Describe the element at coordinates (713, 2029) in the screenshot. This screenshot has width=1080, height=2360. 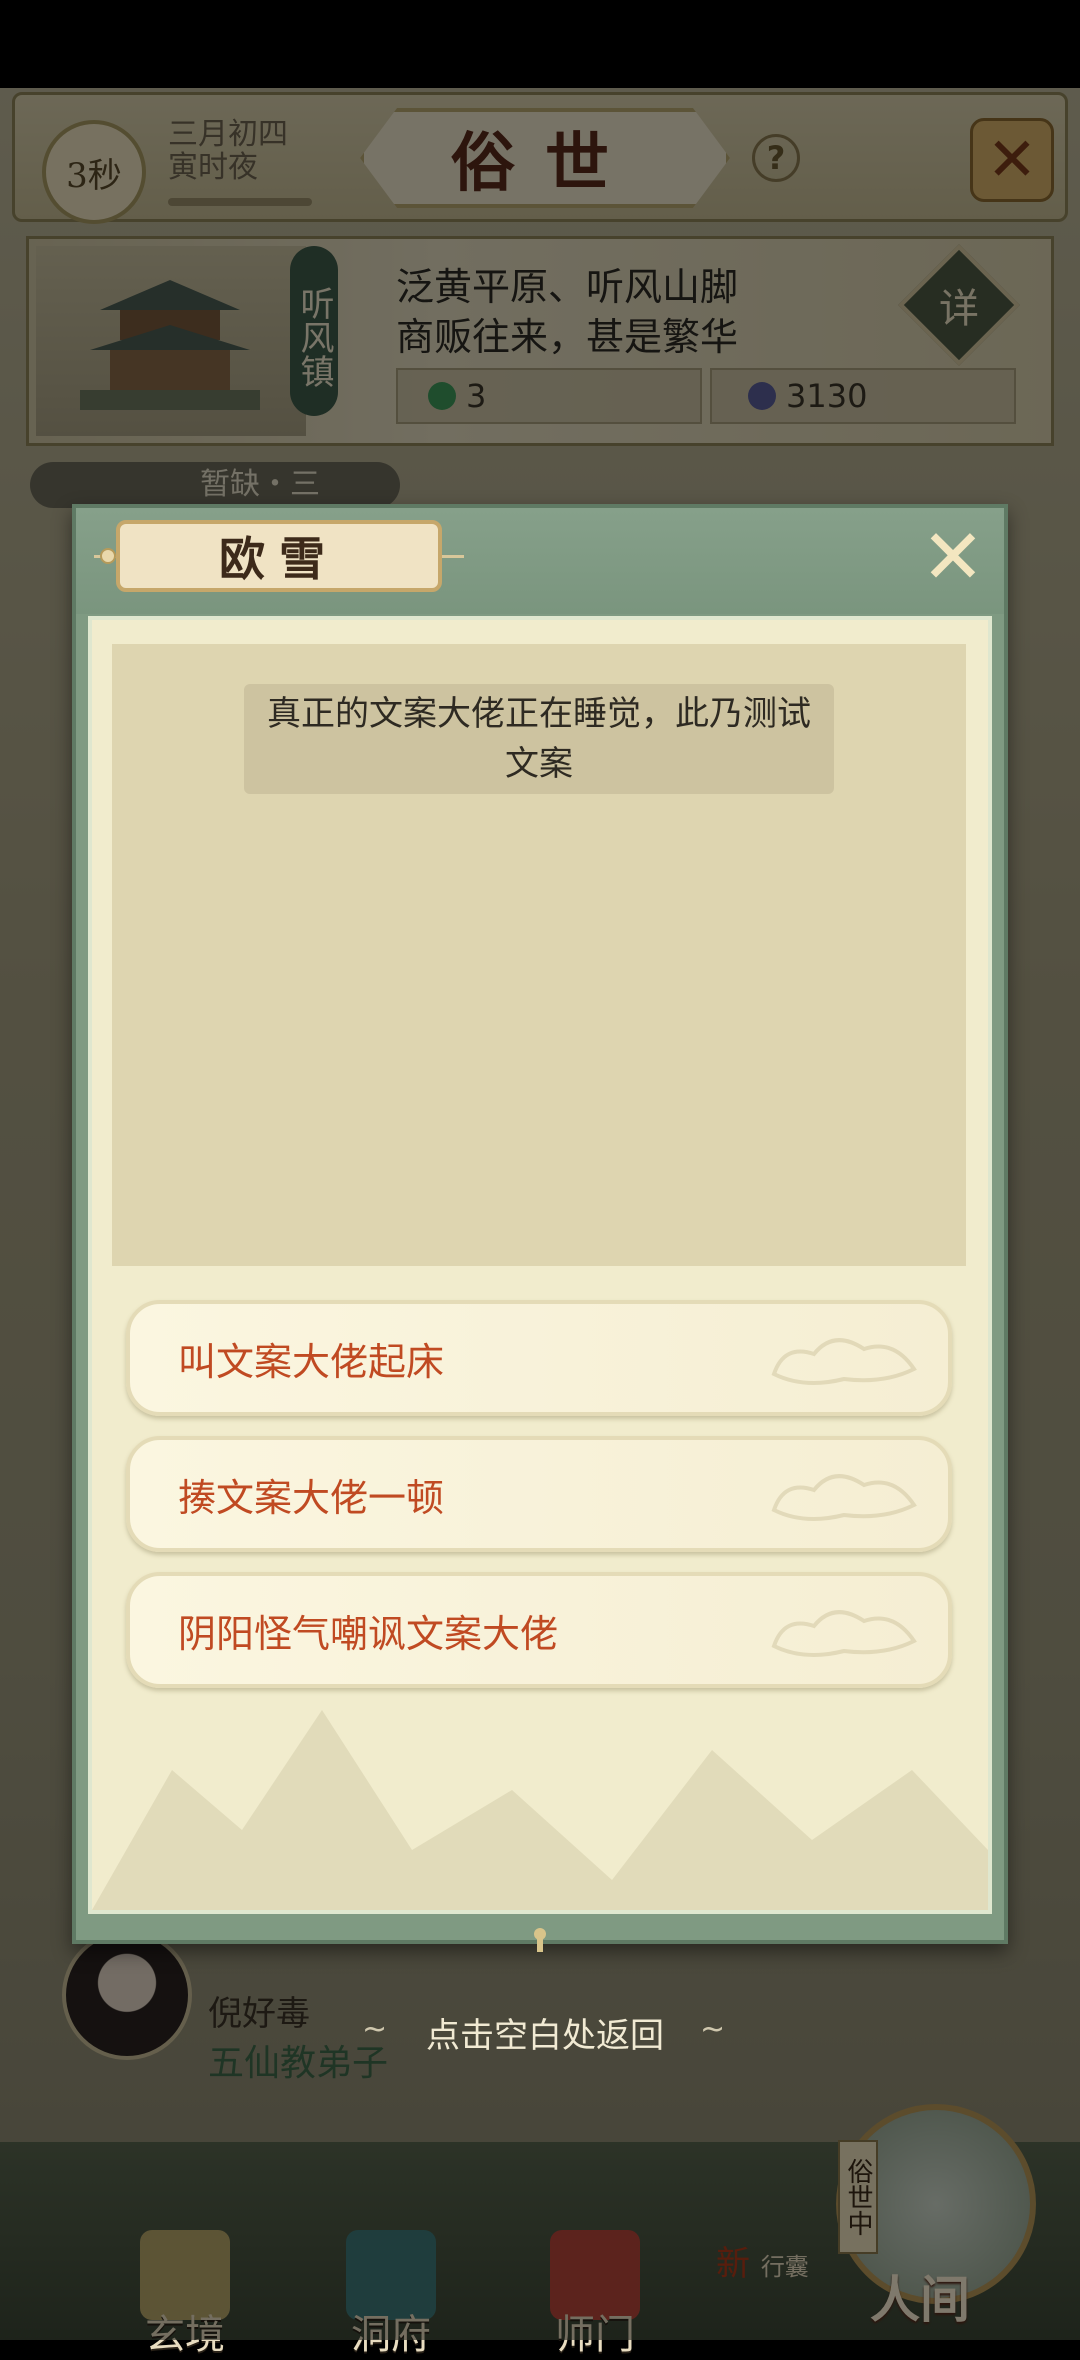
I see `swirl-right-icon: ~` at that location.